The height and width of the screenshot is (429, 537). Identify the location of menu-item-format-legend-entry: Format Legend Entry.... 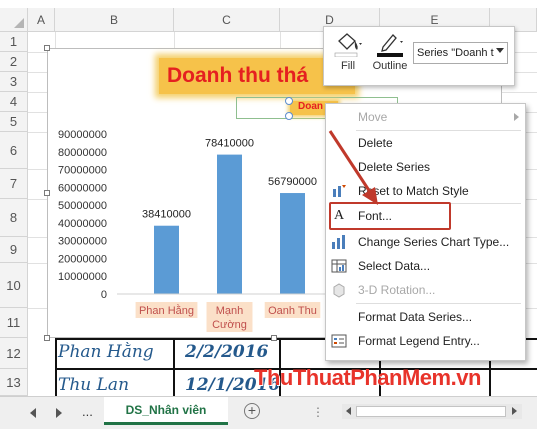
(425, 341).